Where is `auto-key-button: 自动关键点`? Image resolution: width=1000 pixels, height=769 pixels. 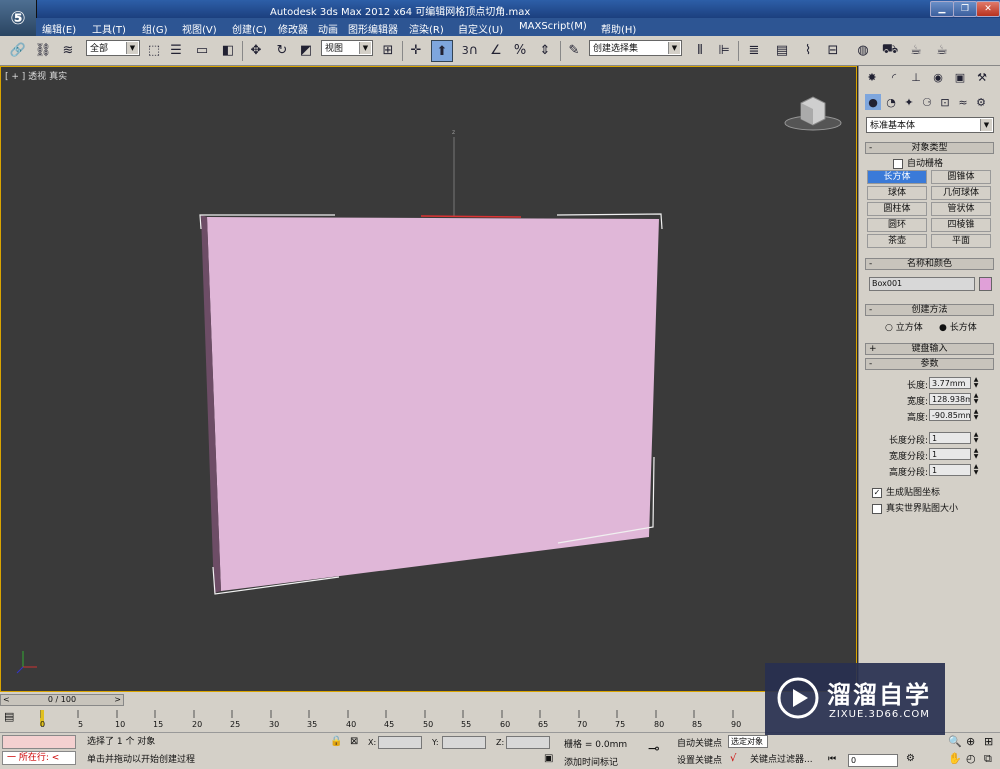
auto-key-button: 自动关键点 is located at coordinates (699, 742).